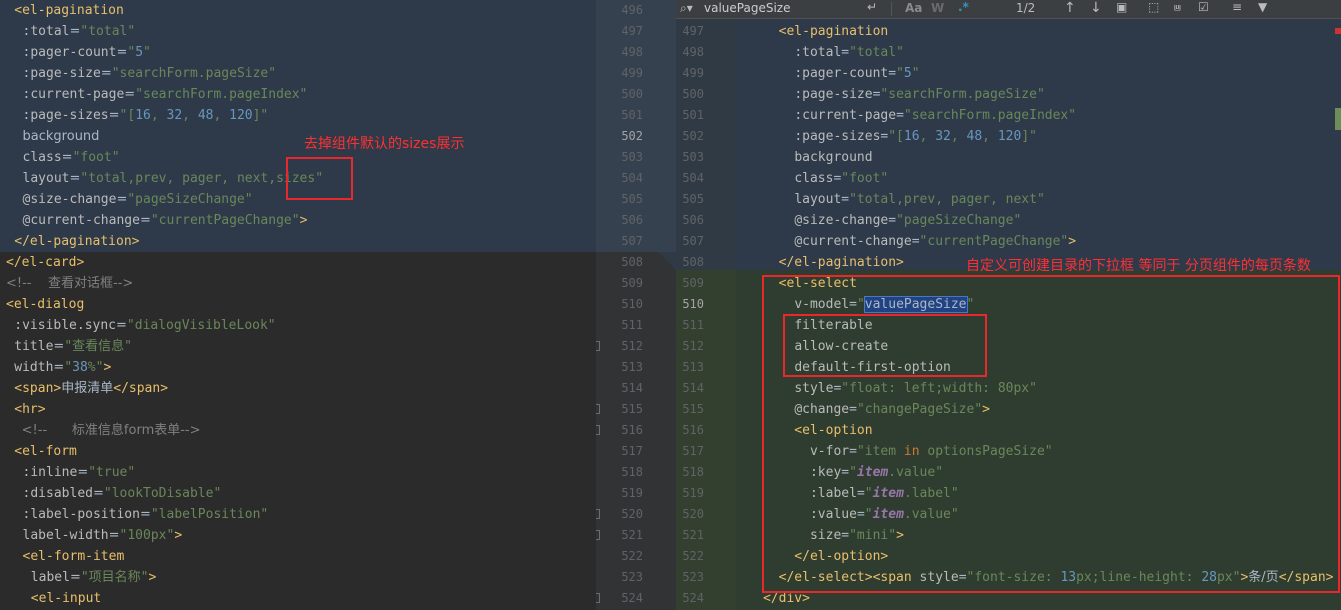 This screenshot has height=610, width=1341. What do you see at coordinates (1237, 7) in the screenshot?
I see `filter-lines-icon: ≡` at bounding box center [1237, 7].